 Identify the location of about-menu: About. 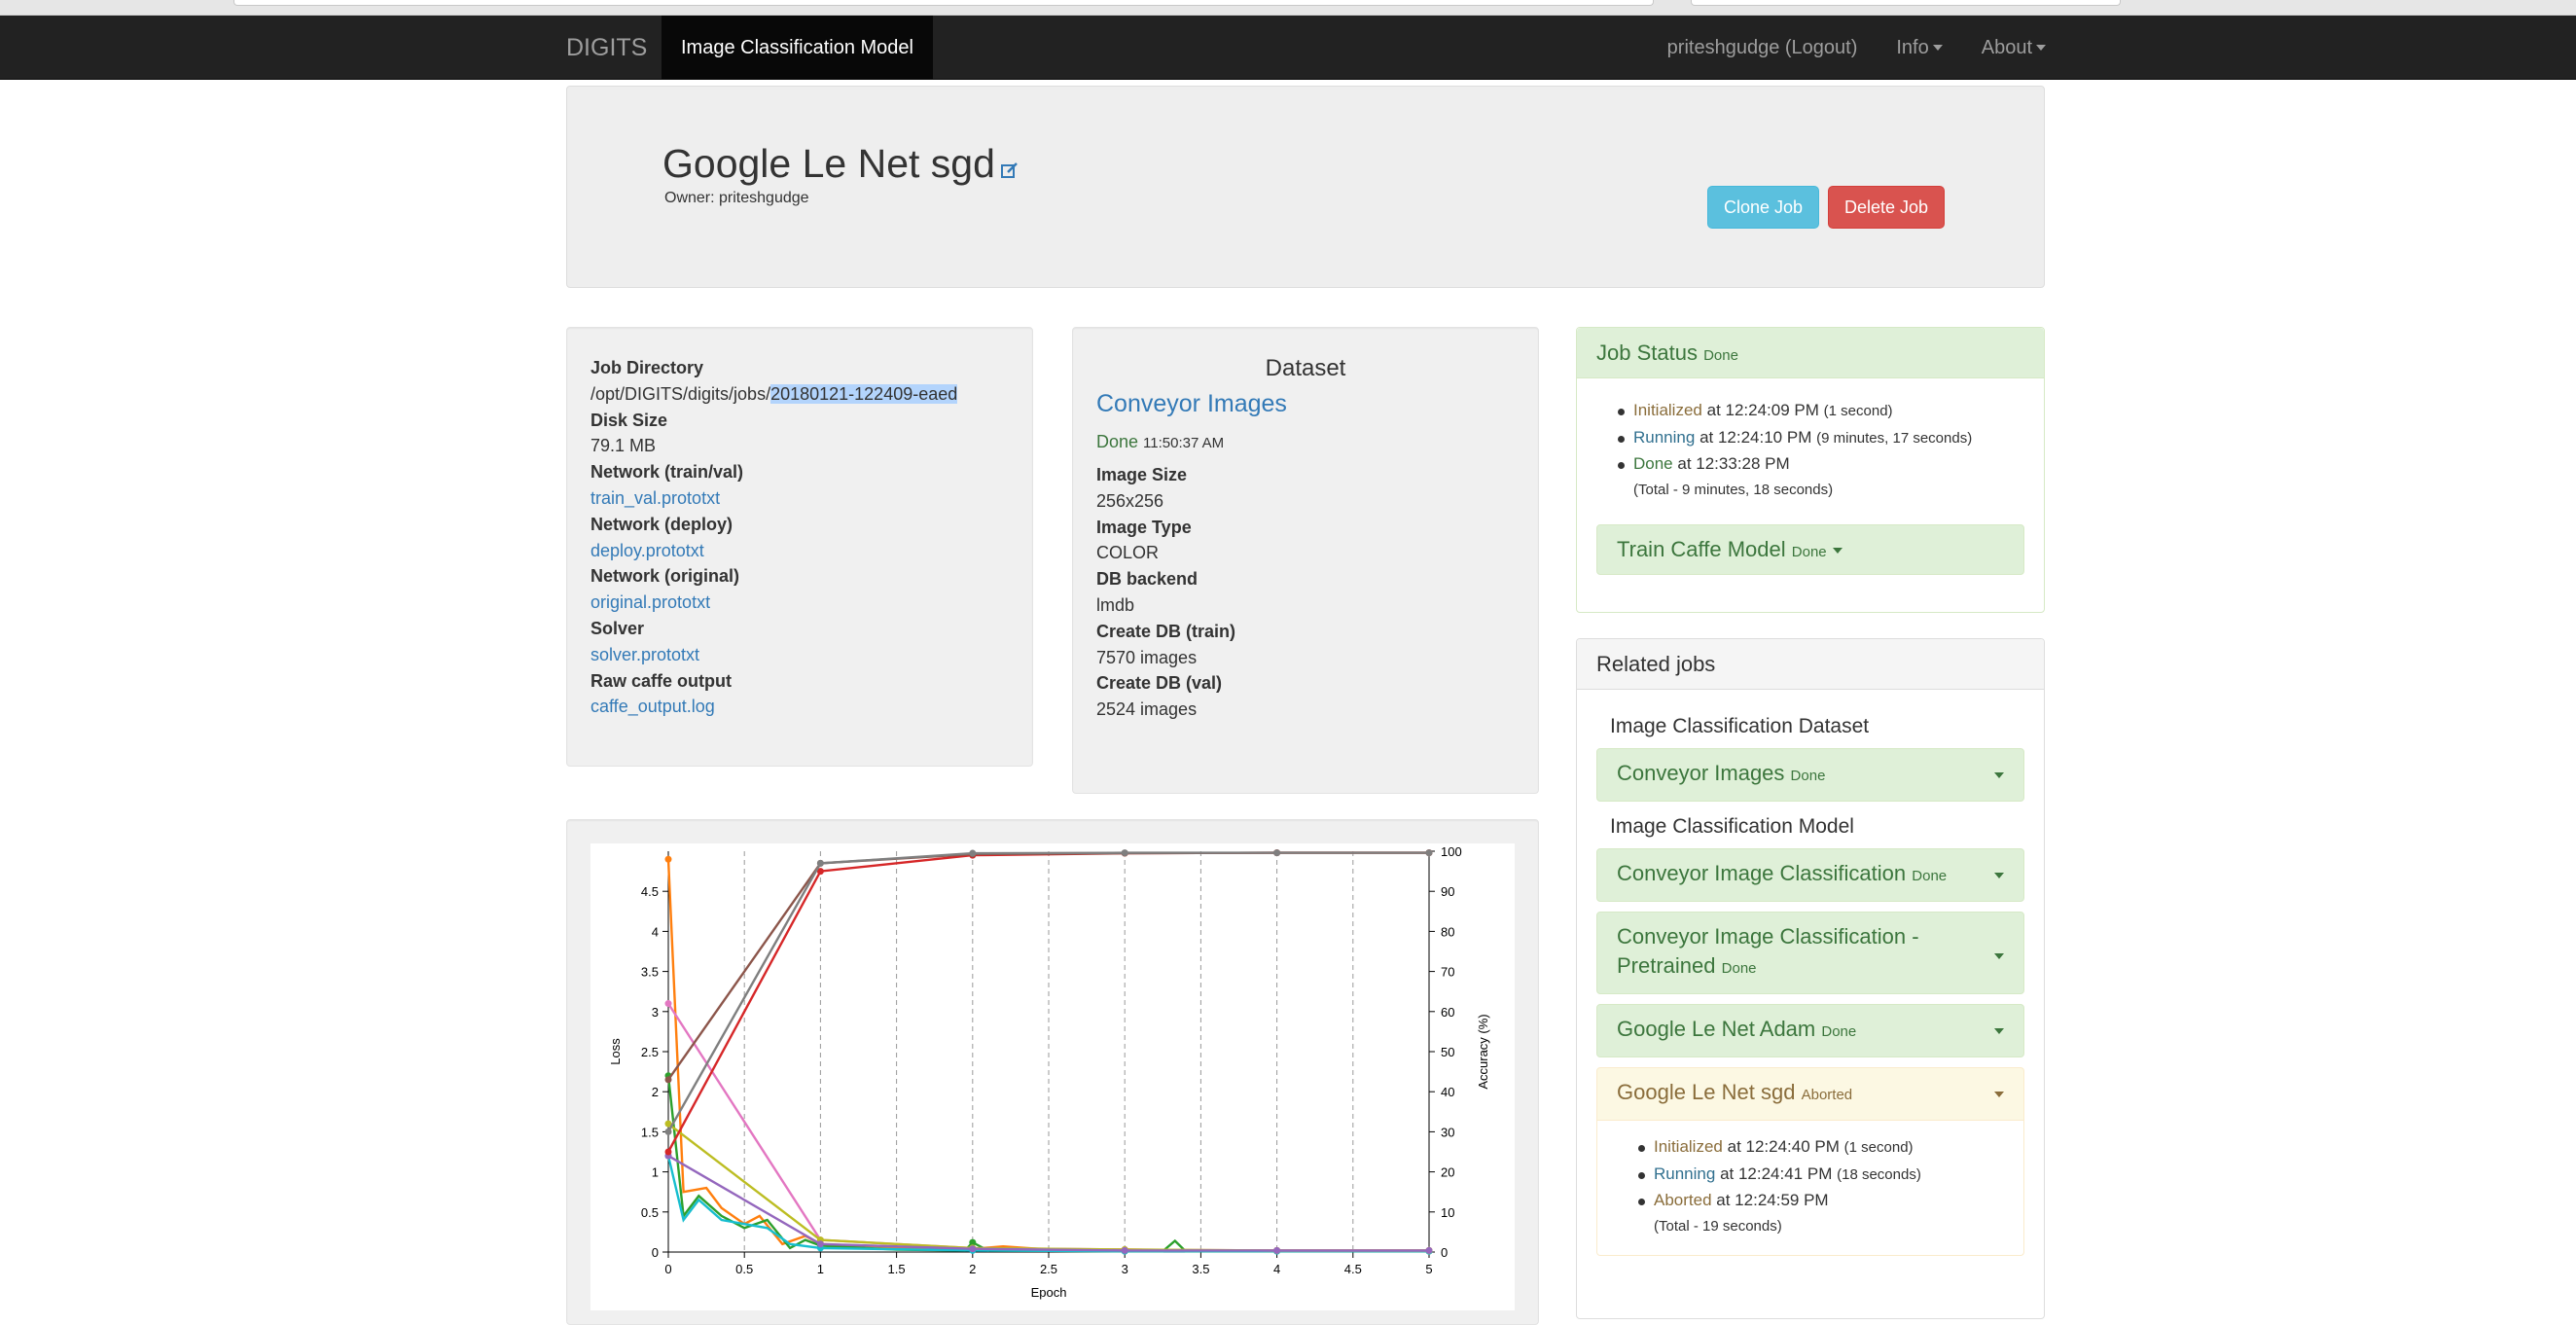
(2014, 48).